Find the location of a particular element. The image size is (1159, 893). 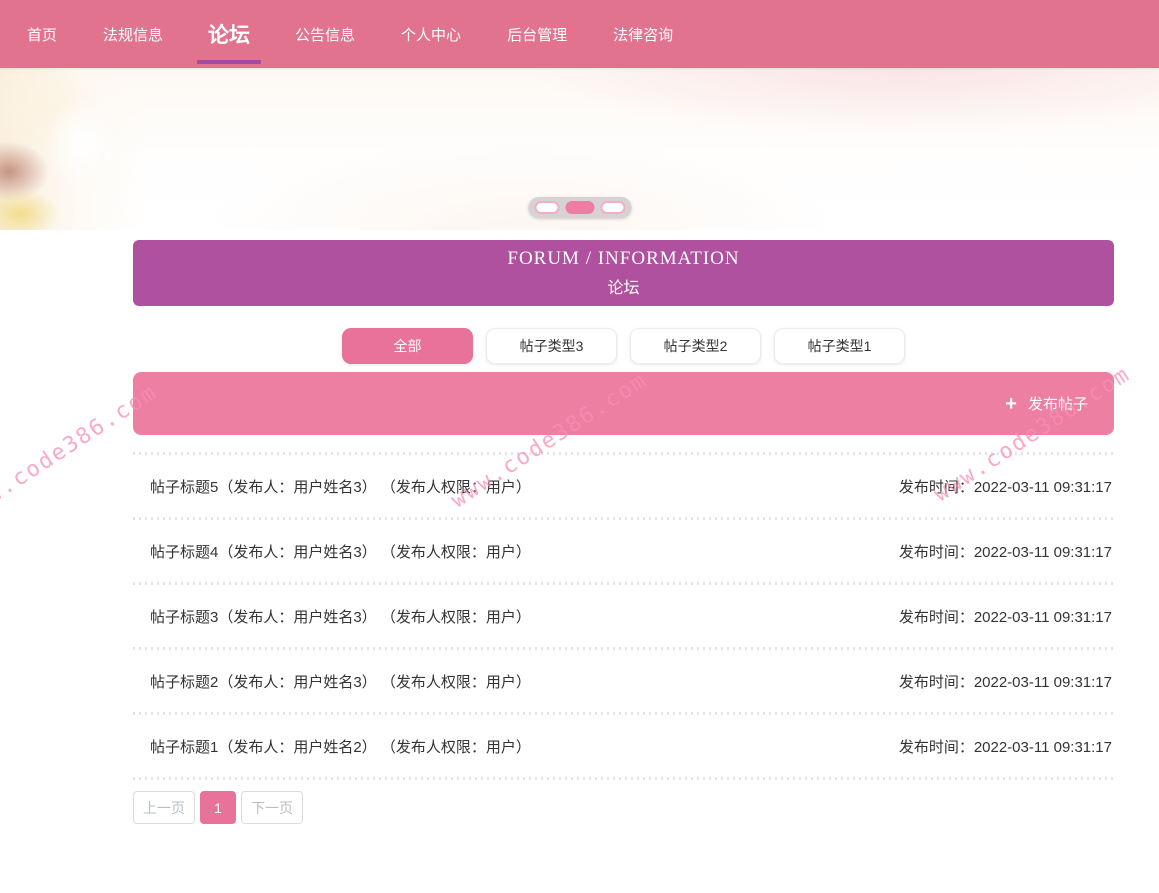

carousel-dot-2-active is located at coordinates (579, 207).